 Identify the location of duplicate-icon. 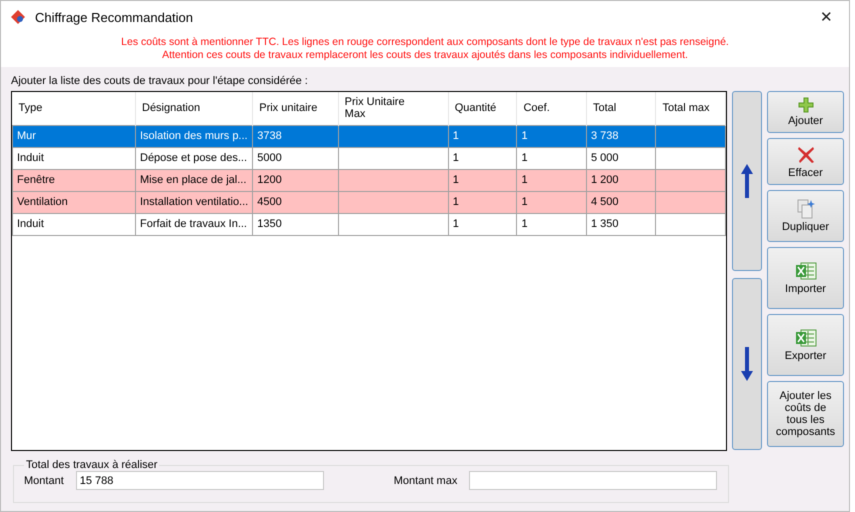
(805, 209).